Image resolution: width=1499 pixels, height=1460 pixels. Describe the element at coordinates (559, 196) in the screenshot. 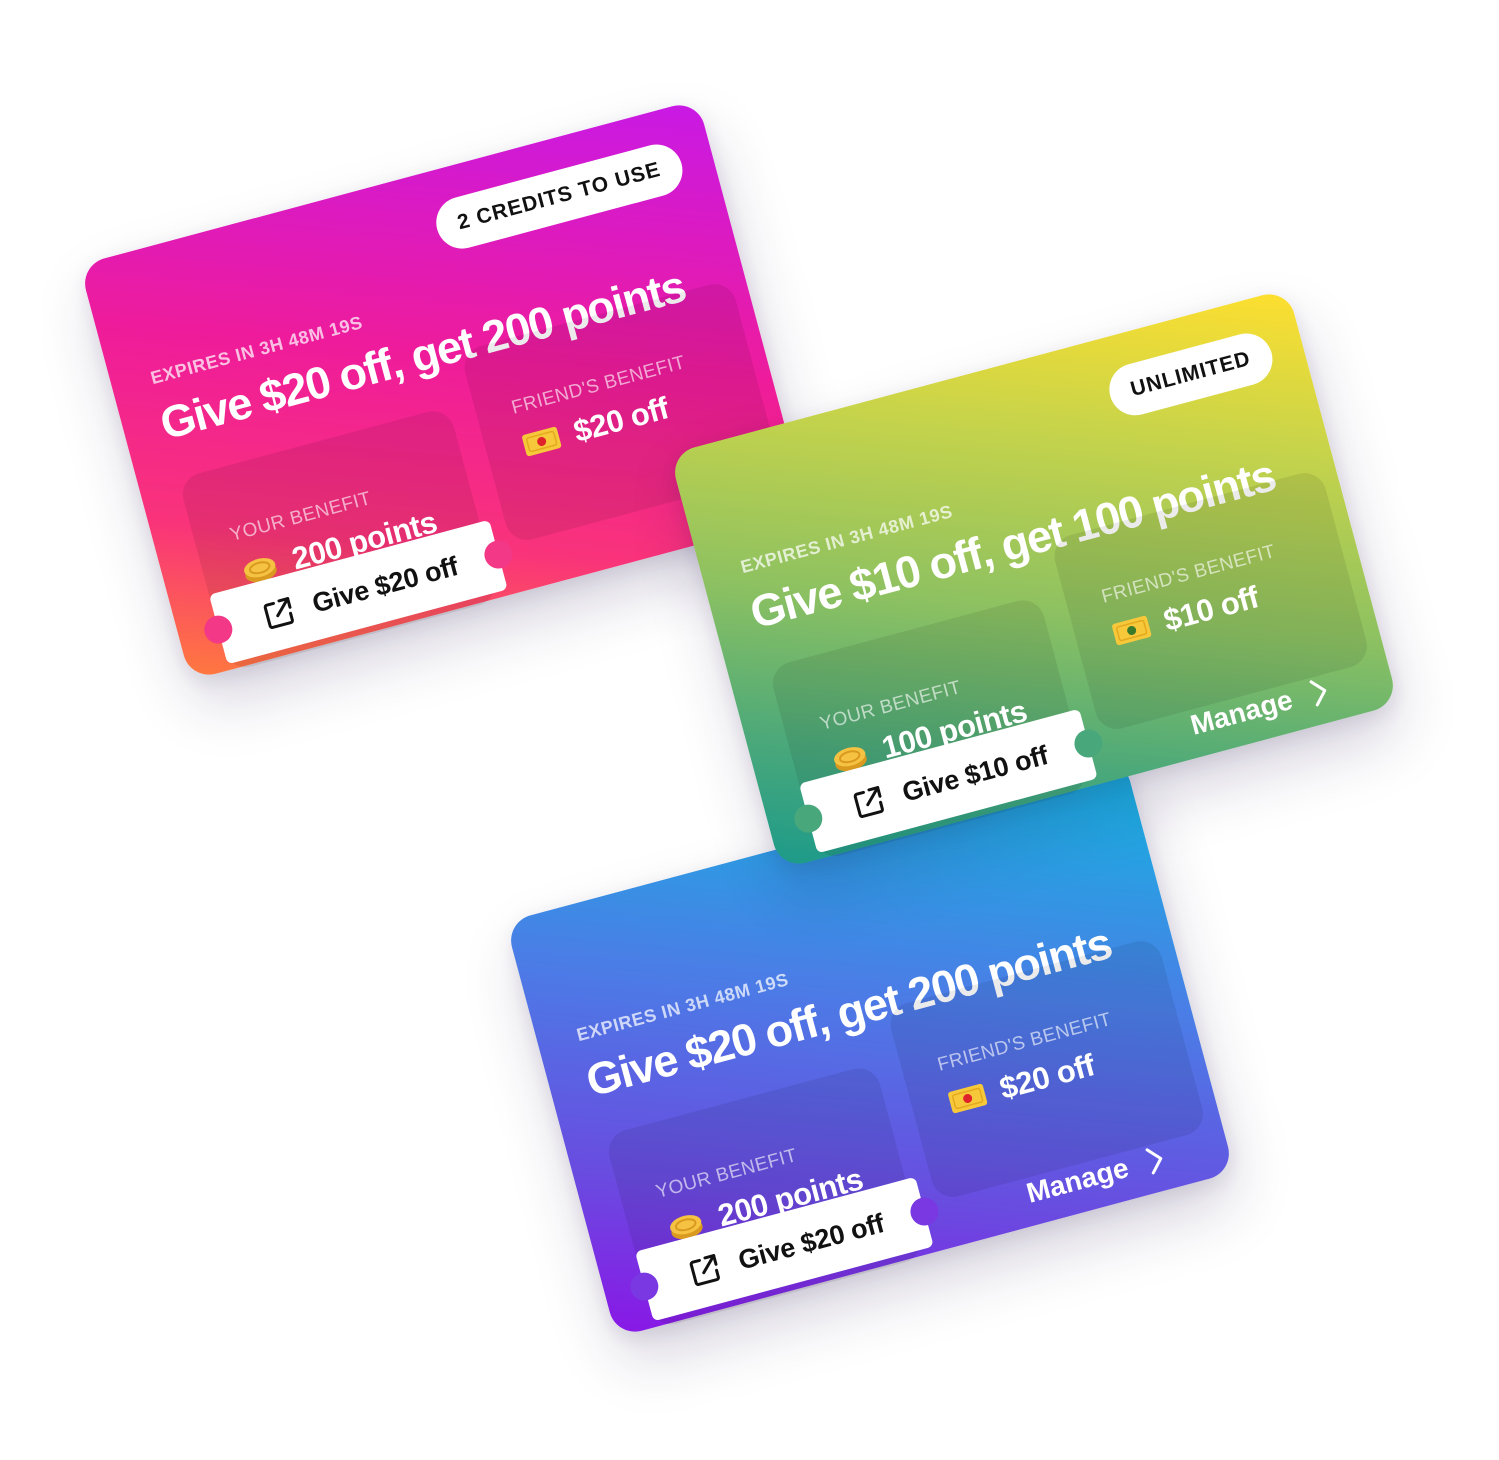

I see `credits-badge: 2 CREDITS TO USE` at that location.